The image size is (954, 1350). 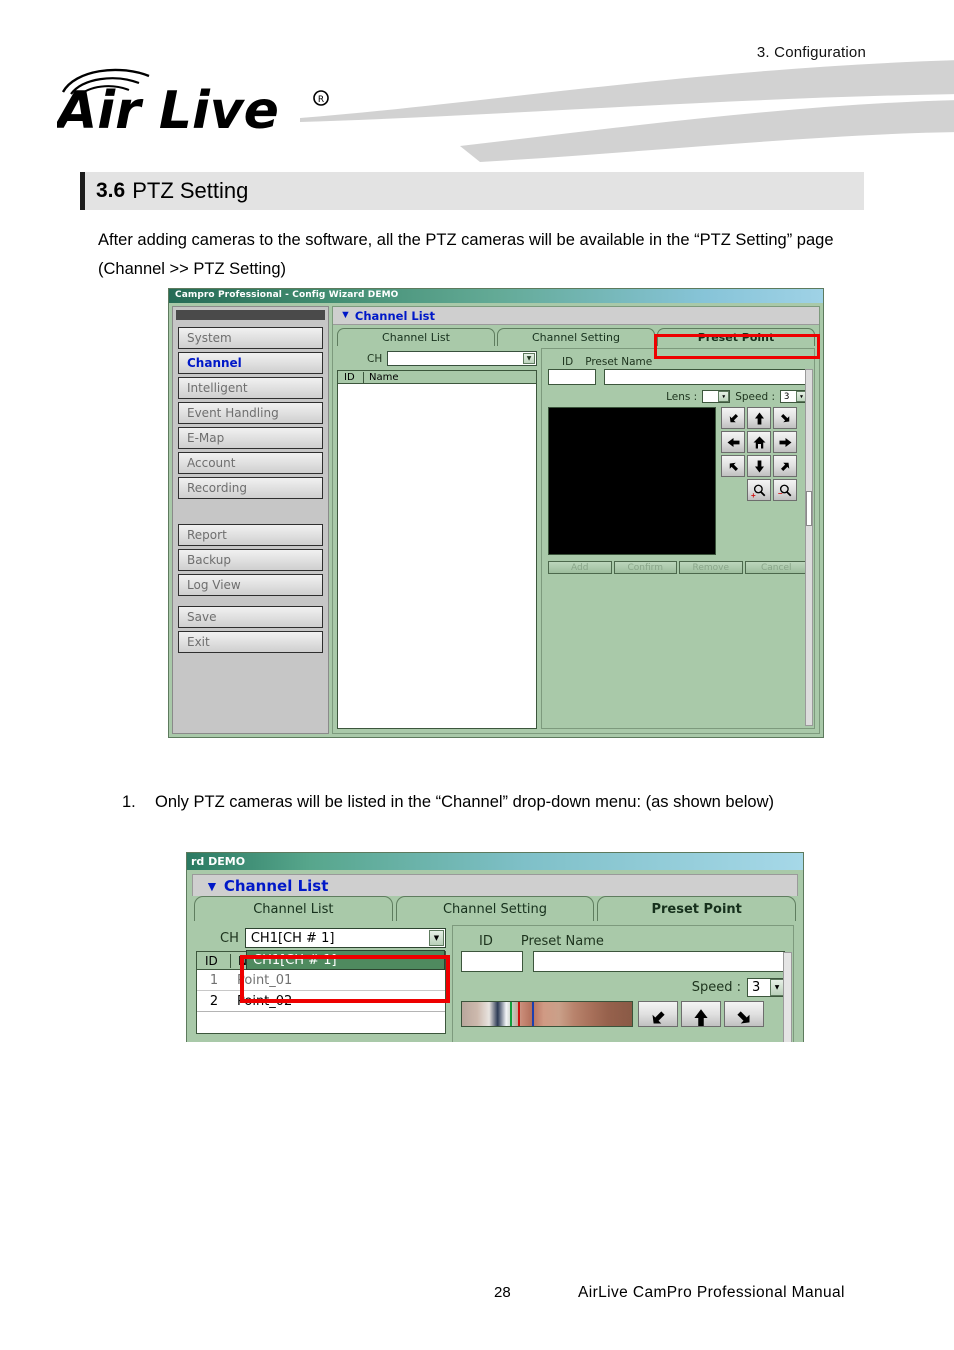 I want to click on table-row: 1 Point_01, so click(x=321, y=980).